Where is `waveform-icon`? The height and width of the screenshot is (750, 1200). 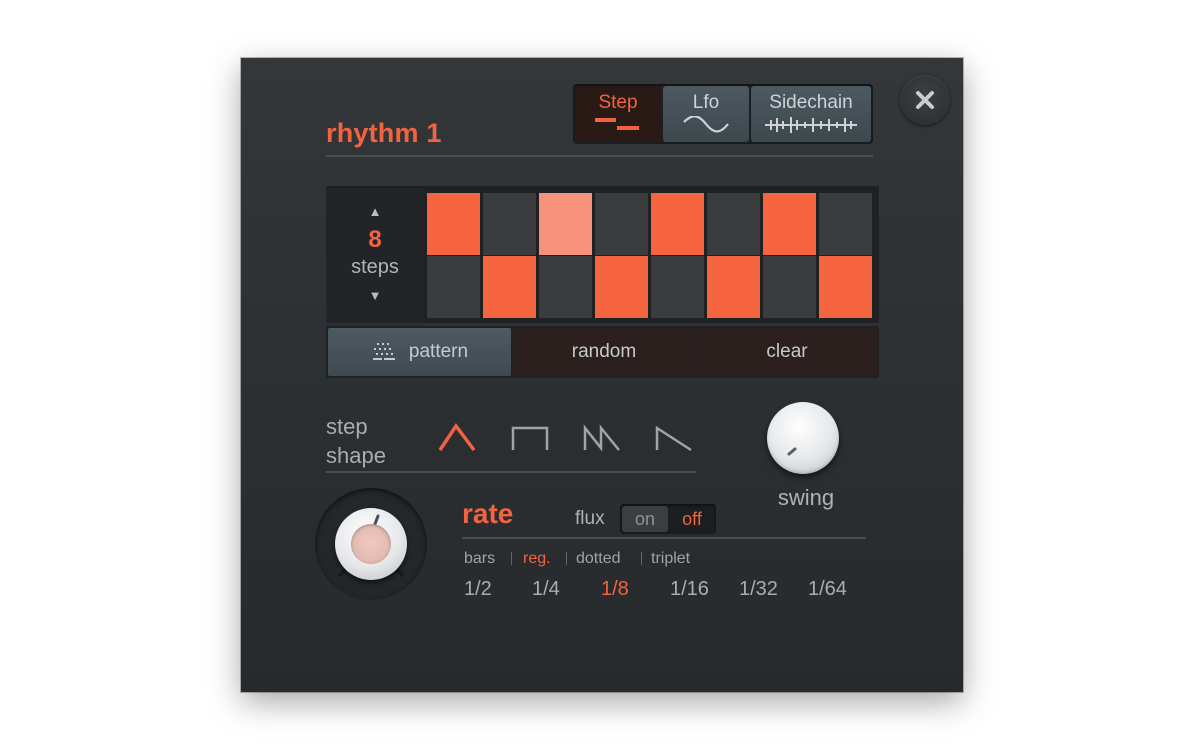
waveform-icon is located at coordinates (811, 125).